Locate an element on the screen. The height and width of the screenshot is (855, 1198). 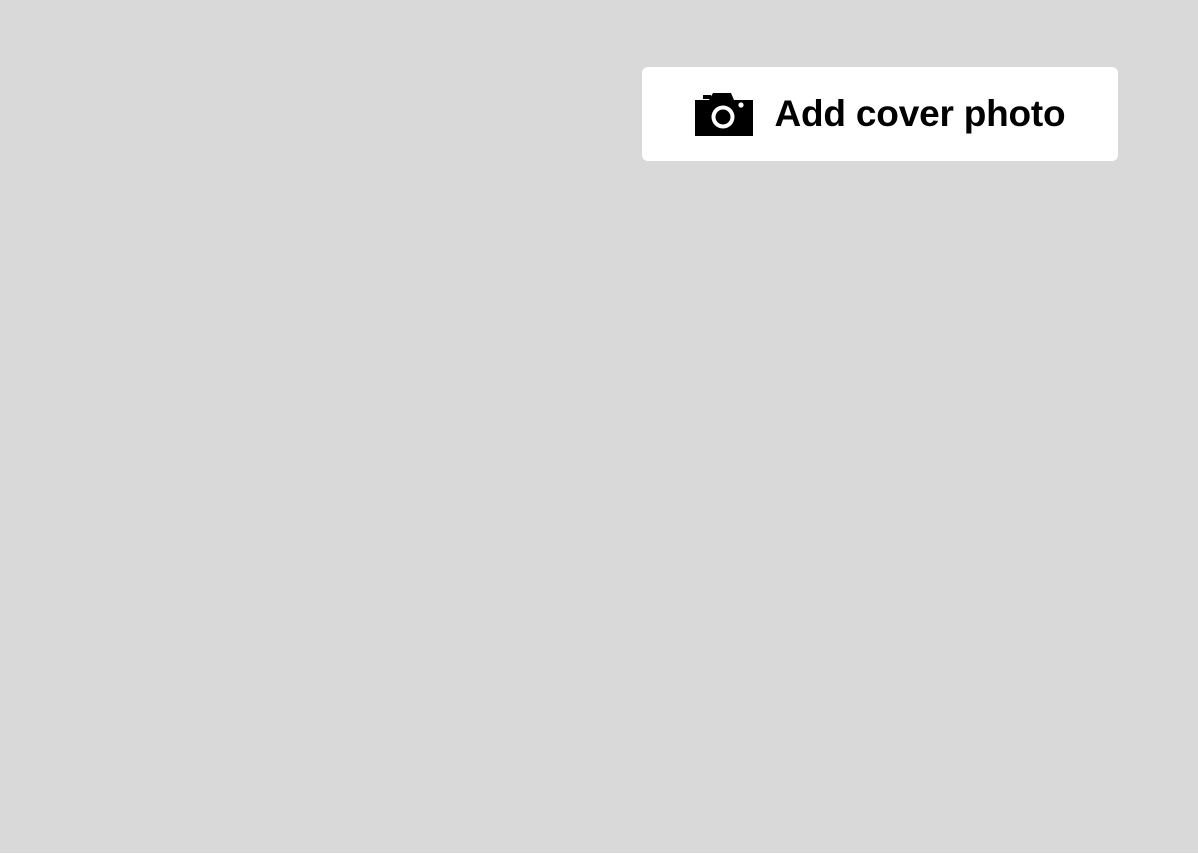
add-cover-photo-button: Add cover photo is located at coordinates (880, 114).